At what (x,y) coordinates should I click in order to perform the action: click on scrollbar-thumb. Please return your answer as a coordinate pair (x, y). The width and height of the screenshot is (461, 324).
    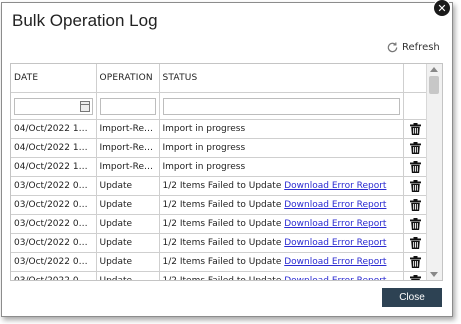
    Looking at the image, I should click on (434, 85).